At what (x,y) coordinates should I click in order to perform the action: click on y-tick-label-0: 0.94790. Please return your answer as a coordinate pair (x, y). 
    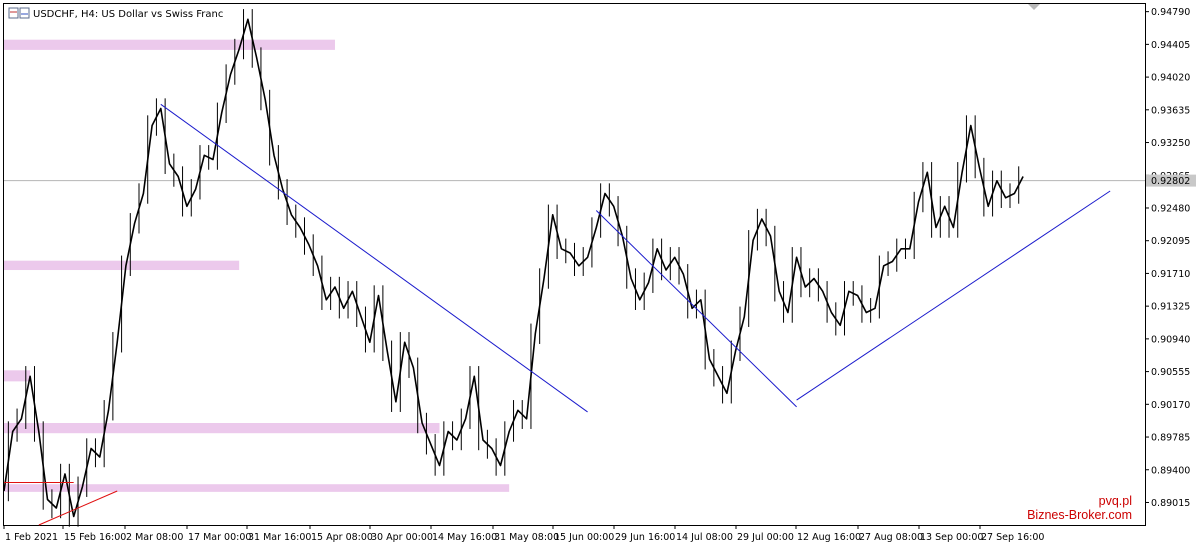
    Looking at the image, I should click on (1170, 12).